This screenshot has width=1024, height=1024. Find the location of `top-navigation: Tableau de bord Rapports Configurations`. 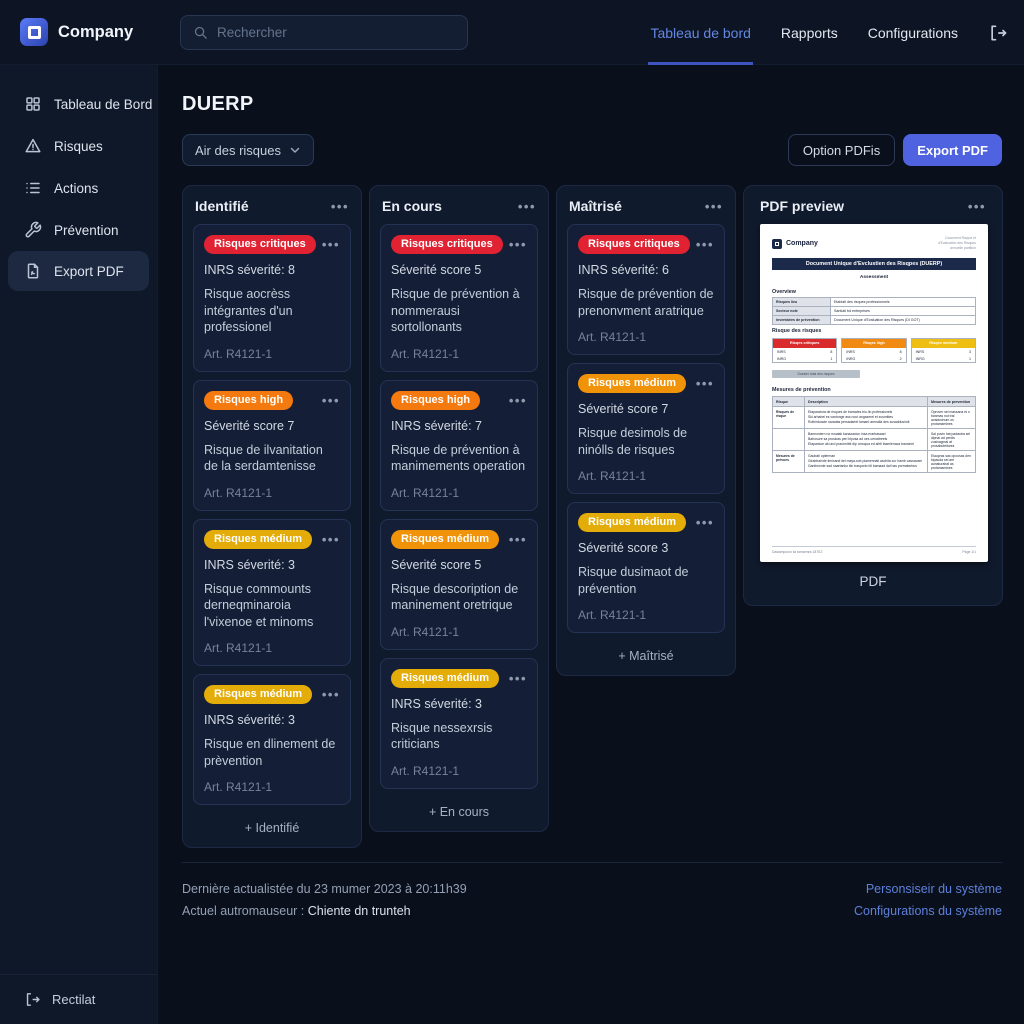

top-navigation: Tableau de bord Rapports Configurations is located at coordinates (828, 32).